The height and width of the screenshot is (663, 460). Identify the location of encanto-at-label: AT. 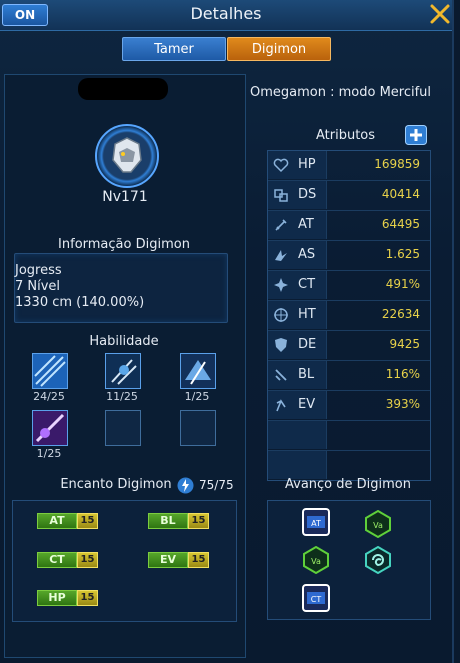
(57, 521).